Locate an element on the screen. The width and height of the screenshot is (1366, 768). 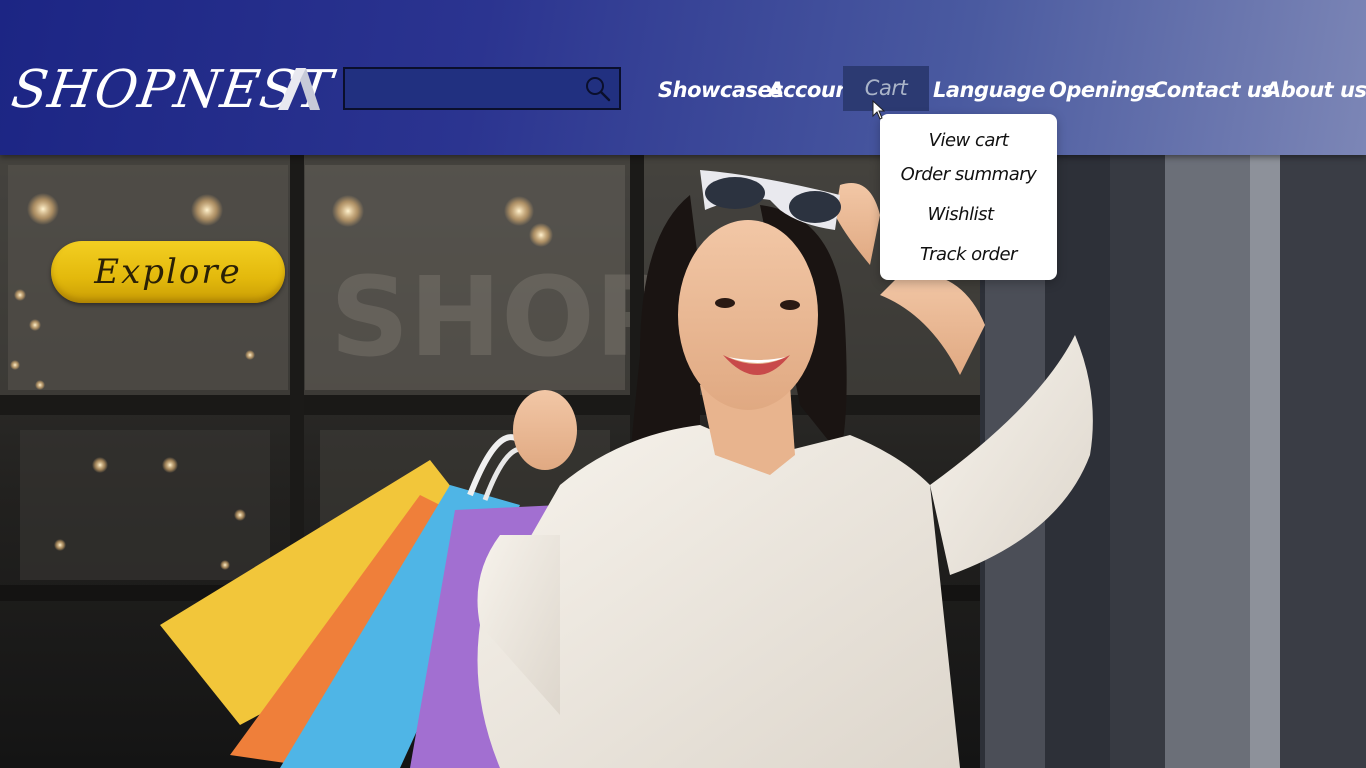
nav-contact-us: Contact us is located at coordinates (1213, 90).